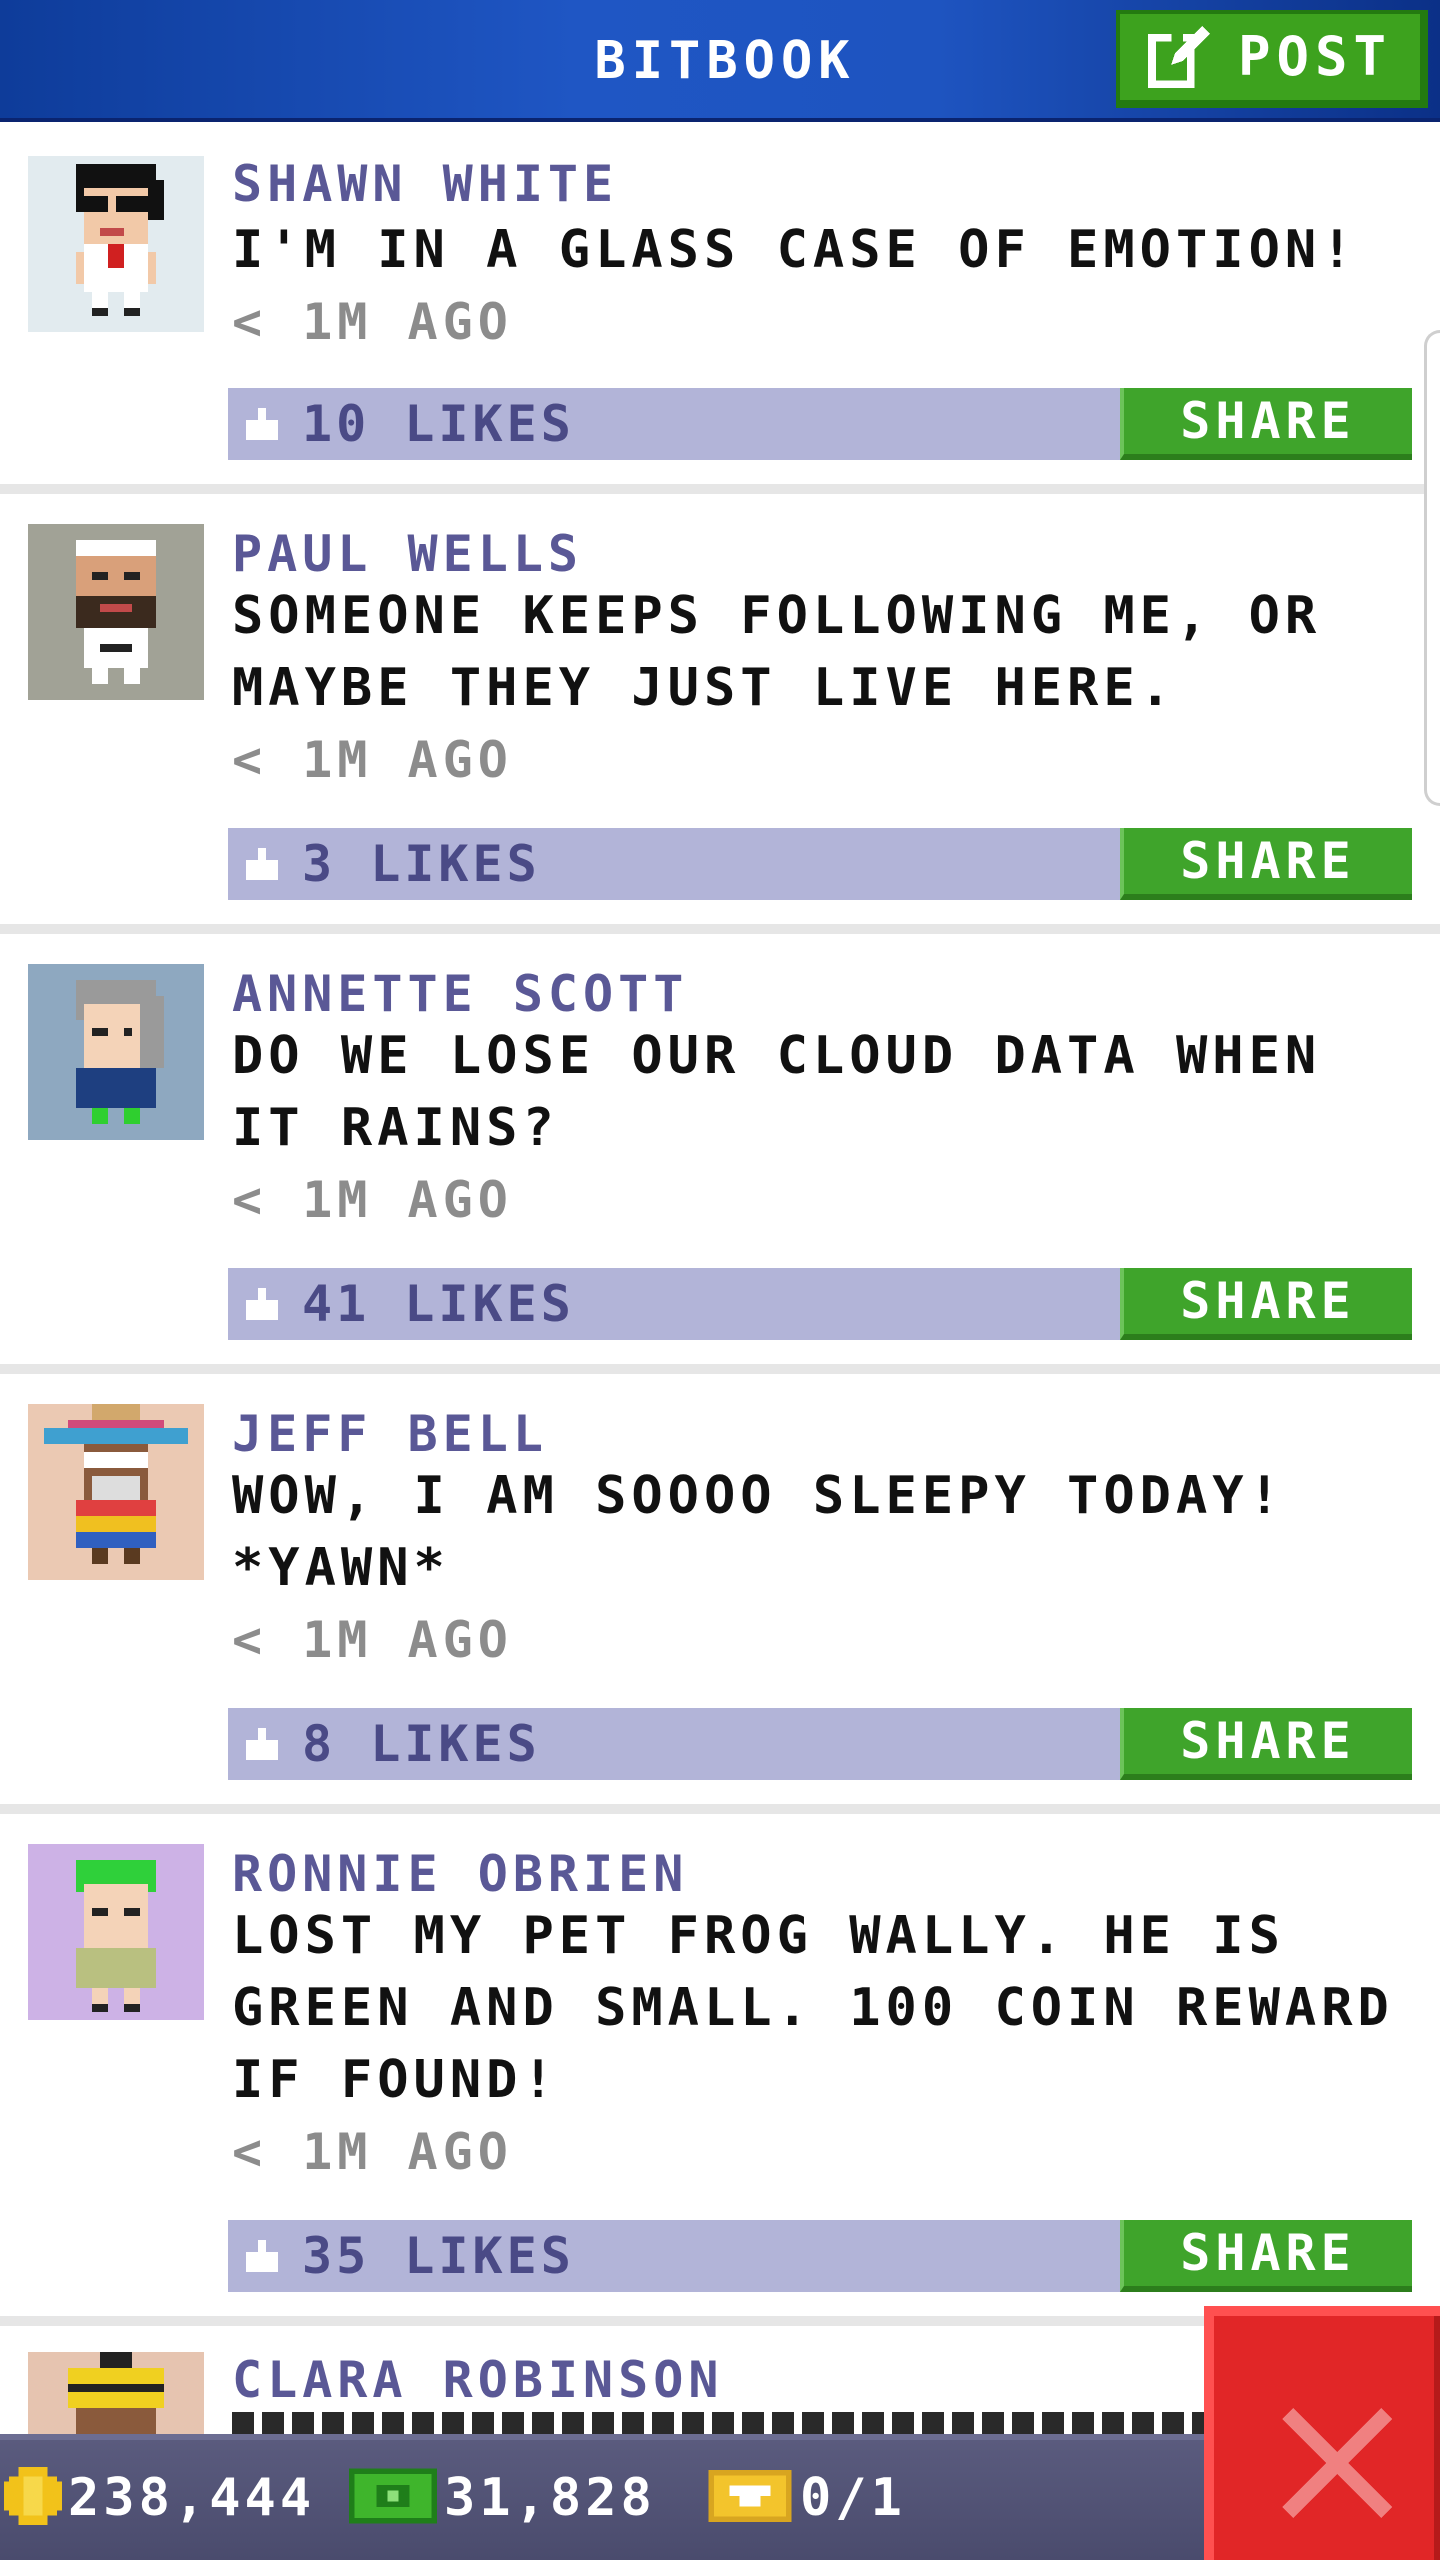 The height and width of the screenshot is (2560, 1440). Describe the element at coordinates (1315, 56) in the screenshot. I see `post-button-label: POST` at that location.